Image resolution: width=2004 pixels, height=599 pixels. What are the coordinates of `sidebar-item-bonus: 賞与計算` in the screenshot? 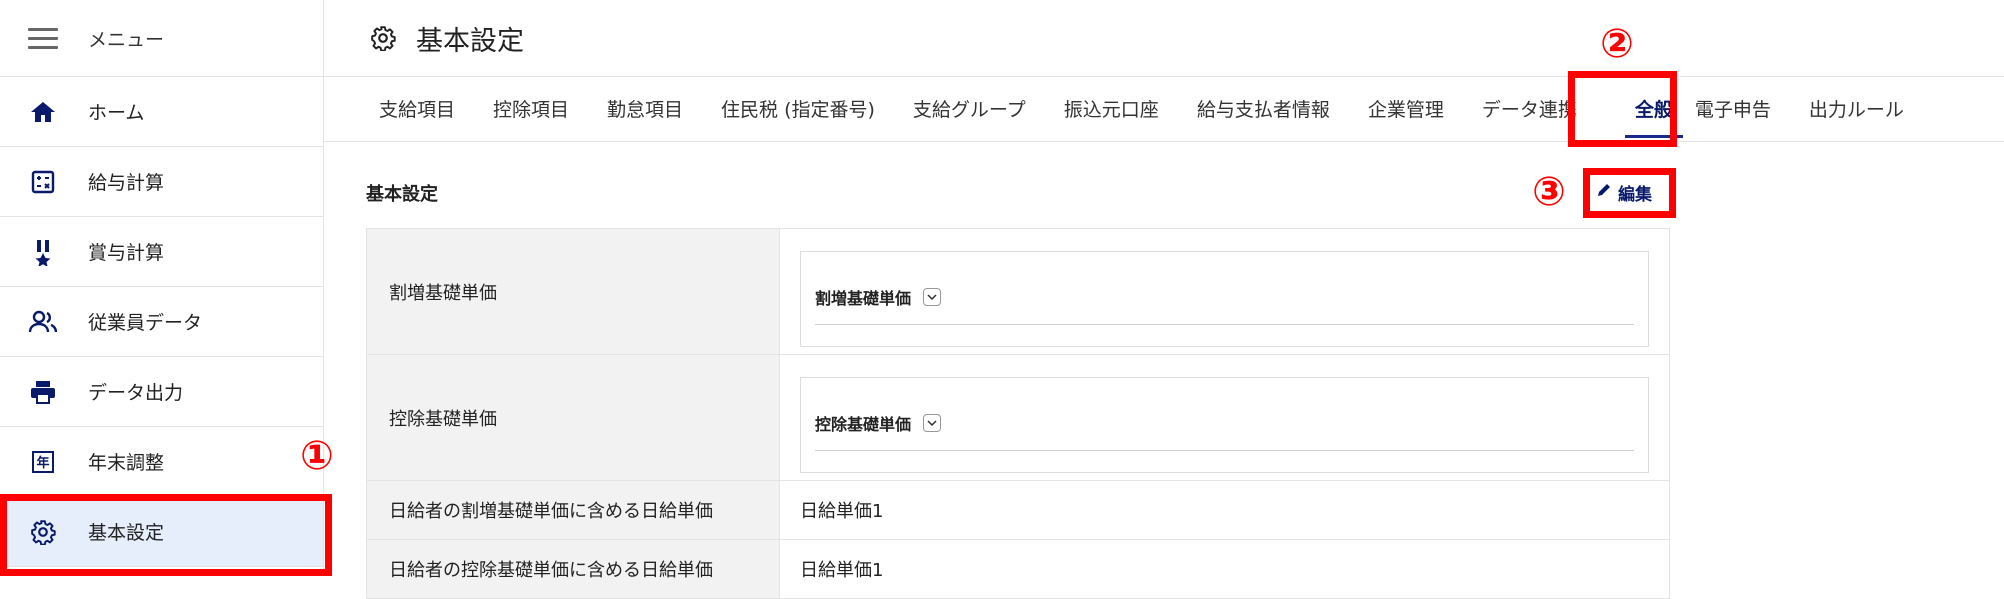 It's located at (161, 252).